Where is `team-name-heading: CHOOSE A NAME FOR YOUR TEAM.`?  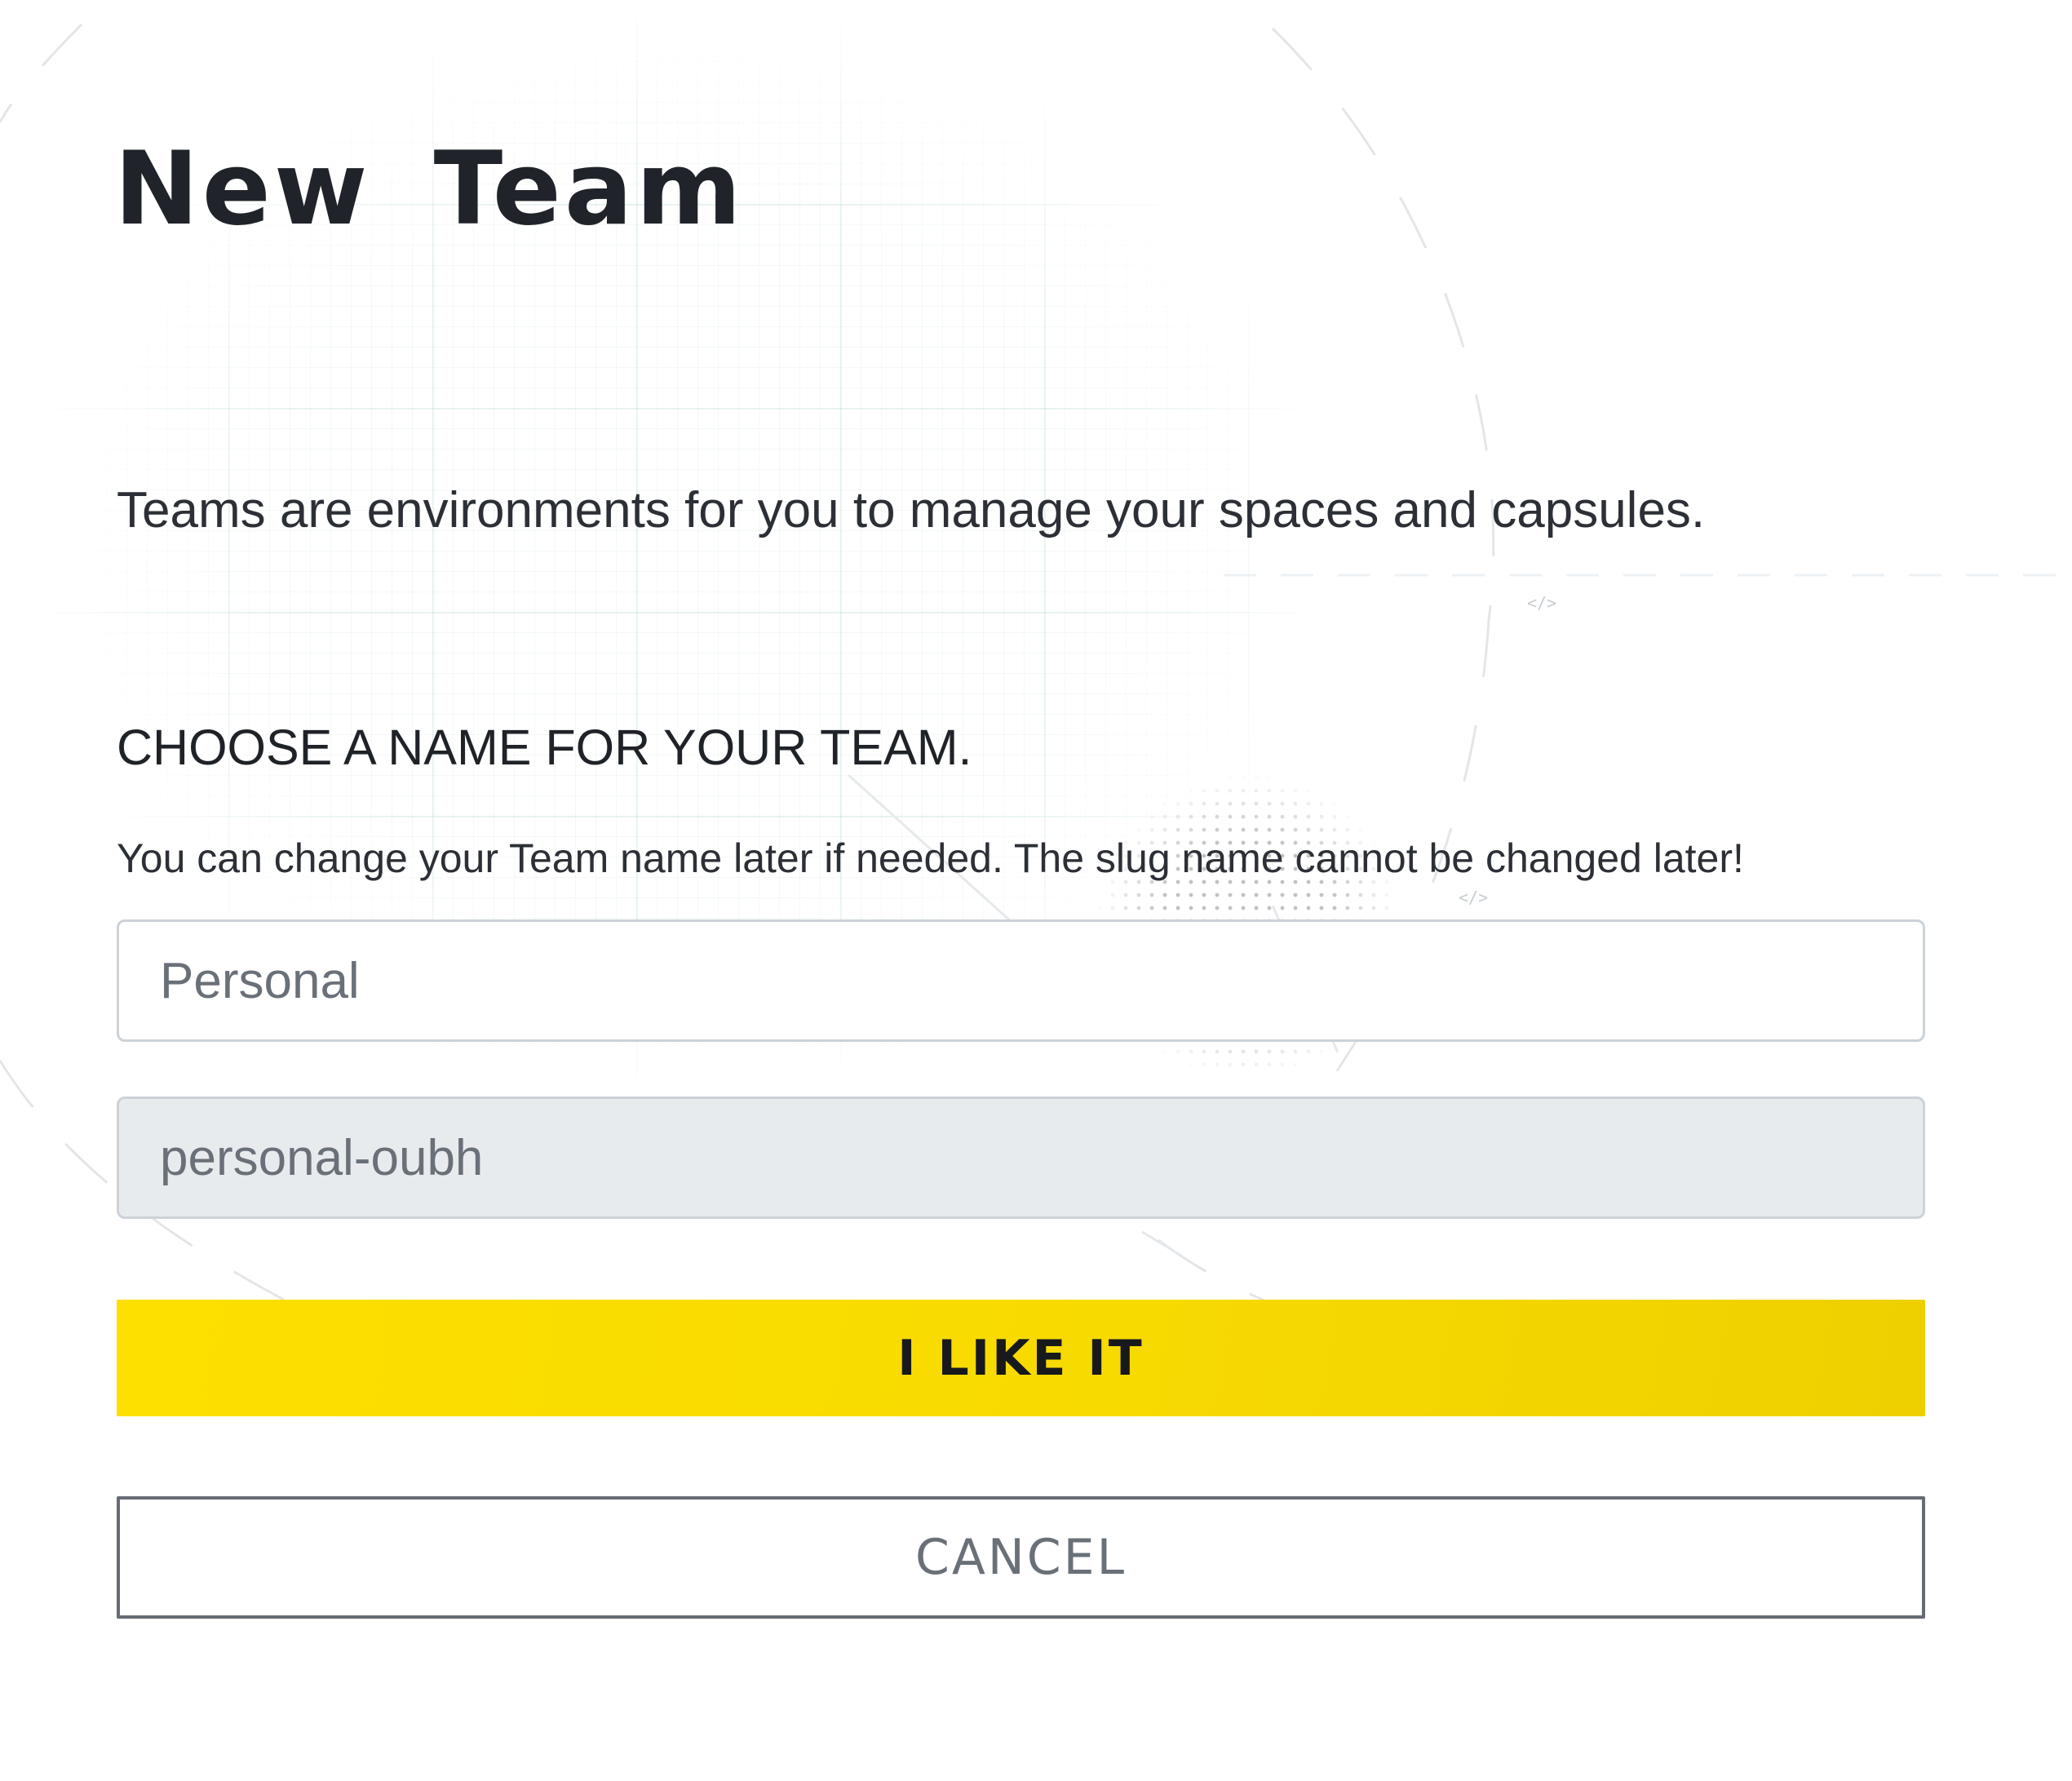
team-name-heading: CHOOSE A NAME FOR YOUR TEAM. is located at coordinates (545, 748).